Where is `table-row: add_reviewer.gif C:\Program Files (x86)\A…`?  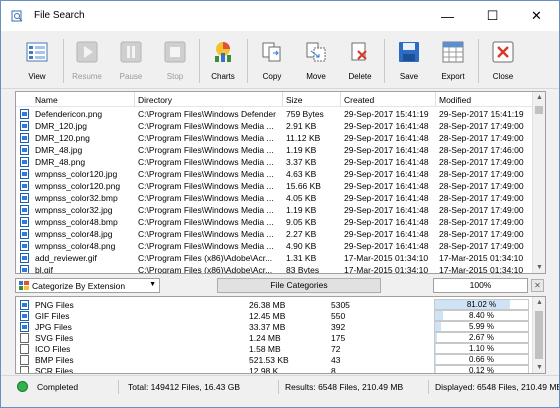
table-row: add_reviewer.gif C:\Program Files (x86)\A… is located at coordinates (280, 258).